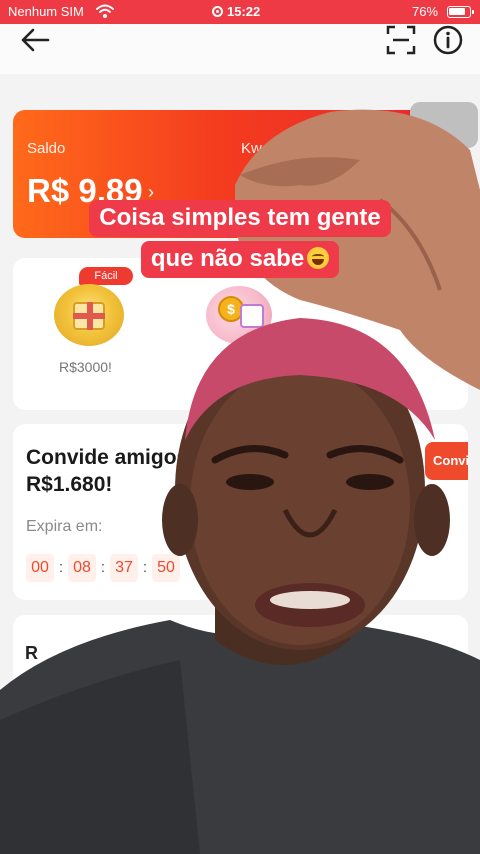  Describe the element at coordinates (64, 526) in the screenshot. I see `expiry-label: Expira em:` at that location.